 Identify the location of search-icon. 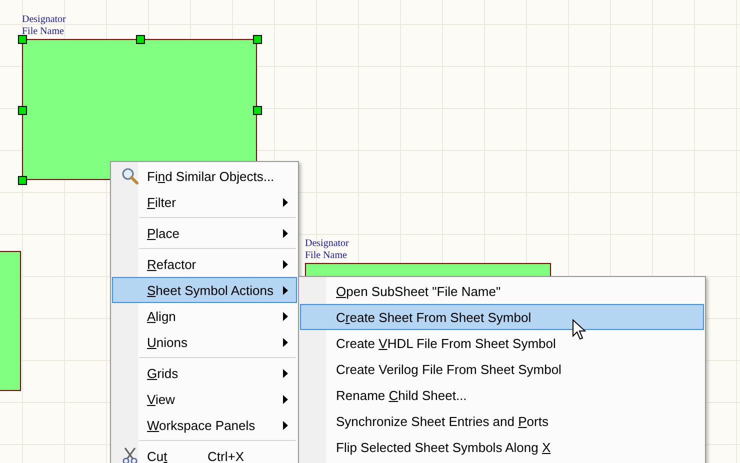
(130, 176).